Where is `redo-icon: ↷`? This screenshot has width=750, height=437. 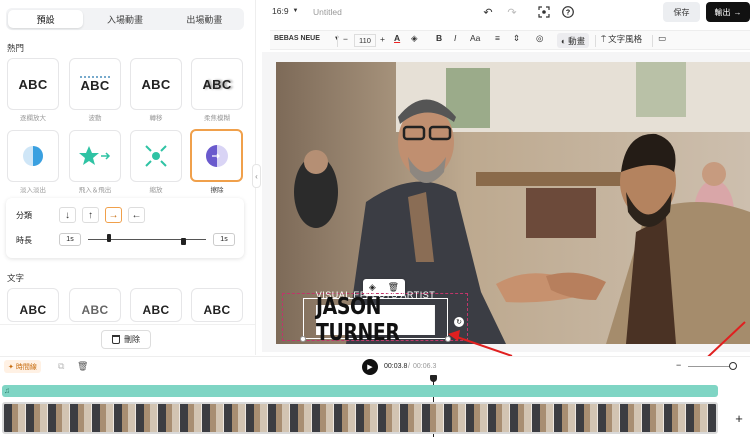
redo-icon: ↷ is located at coordinates (512, 12).